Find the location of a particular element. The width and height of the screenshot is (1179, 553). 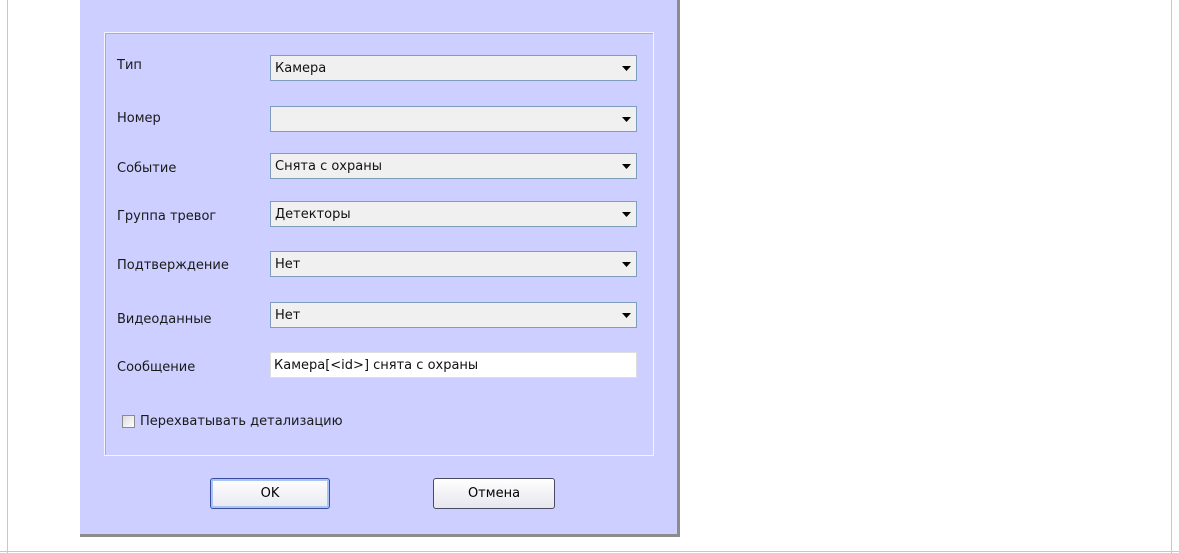

page-bottom-border is located at coordinates (589, 551).